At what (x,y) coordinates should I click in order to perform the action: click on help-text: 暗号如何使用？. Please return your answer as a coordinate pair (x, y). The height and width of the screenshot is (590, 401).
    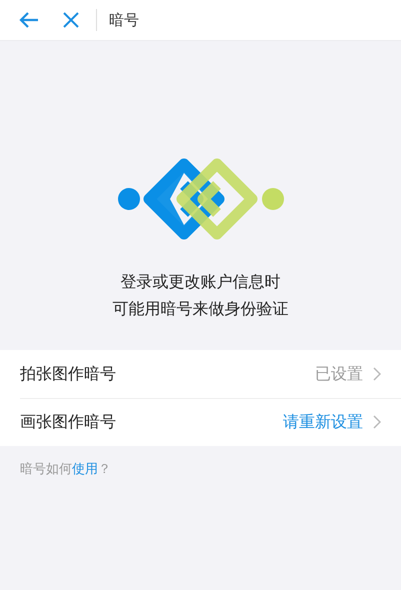
    Looking at the image, I should click on (66, 469).